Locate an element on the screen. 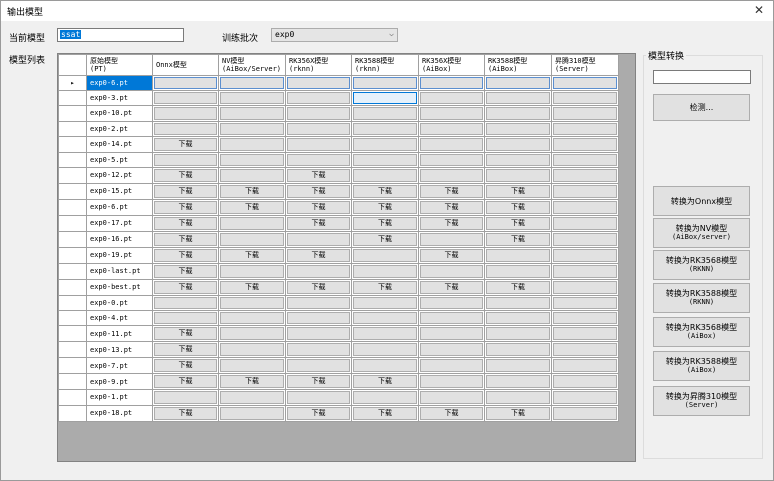  table-row: exp0-11.pt 下载 is located at coordinates (338, 334).